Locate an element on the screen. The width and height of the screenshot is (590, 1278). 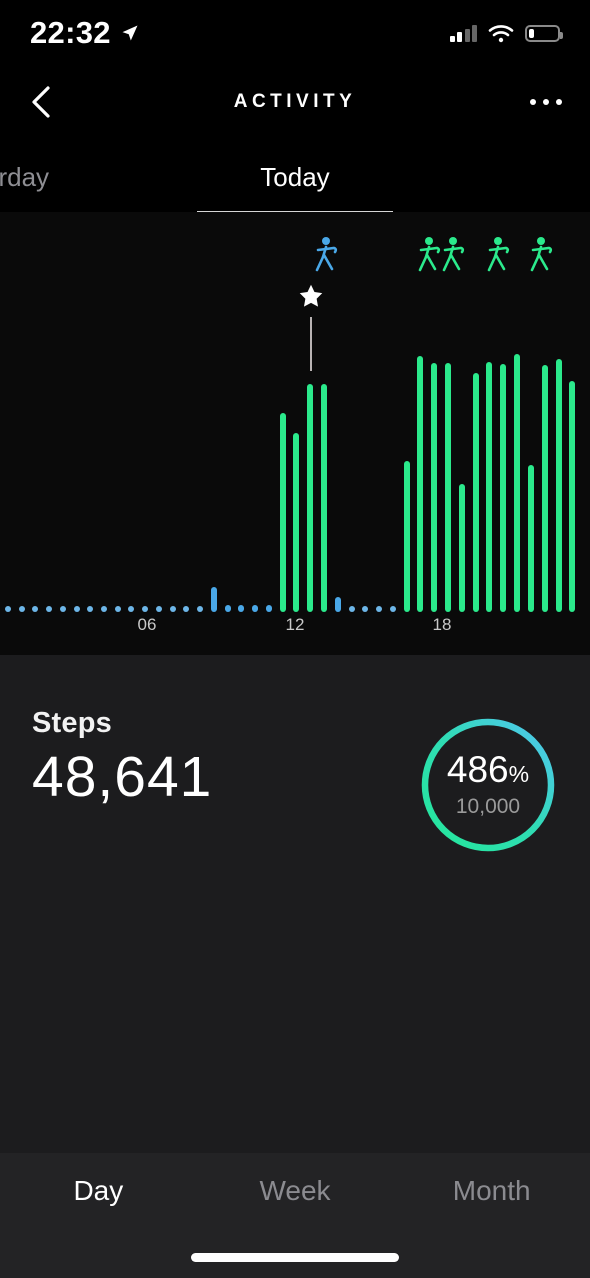
steps-goal: 10,000 is located at coordinates (488, 806).